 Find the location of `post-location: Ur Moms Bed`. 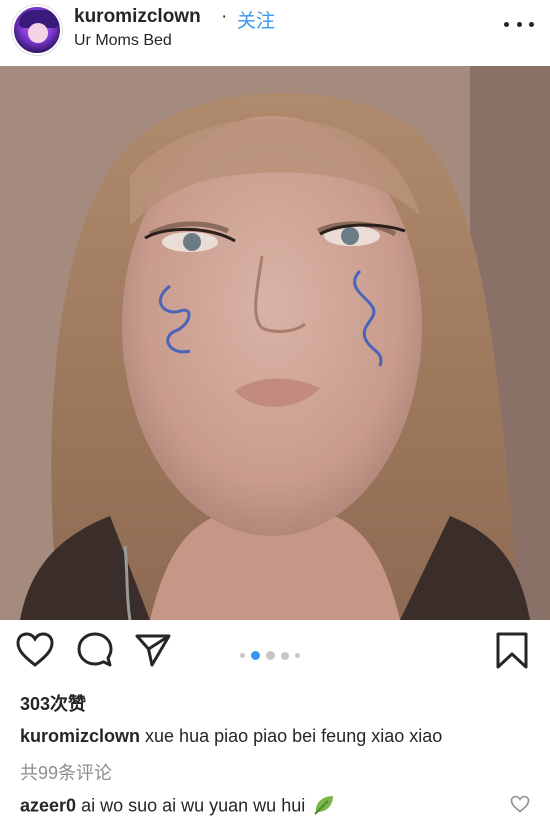

post-location: Ur Moms Bed is located at coordinates (123, 41).